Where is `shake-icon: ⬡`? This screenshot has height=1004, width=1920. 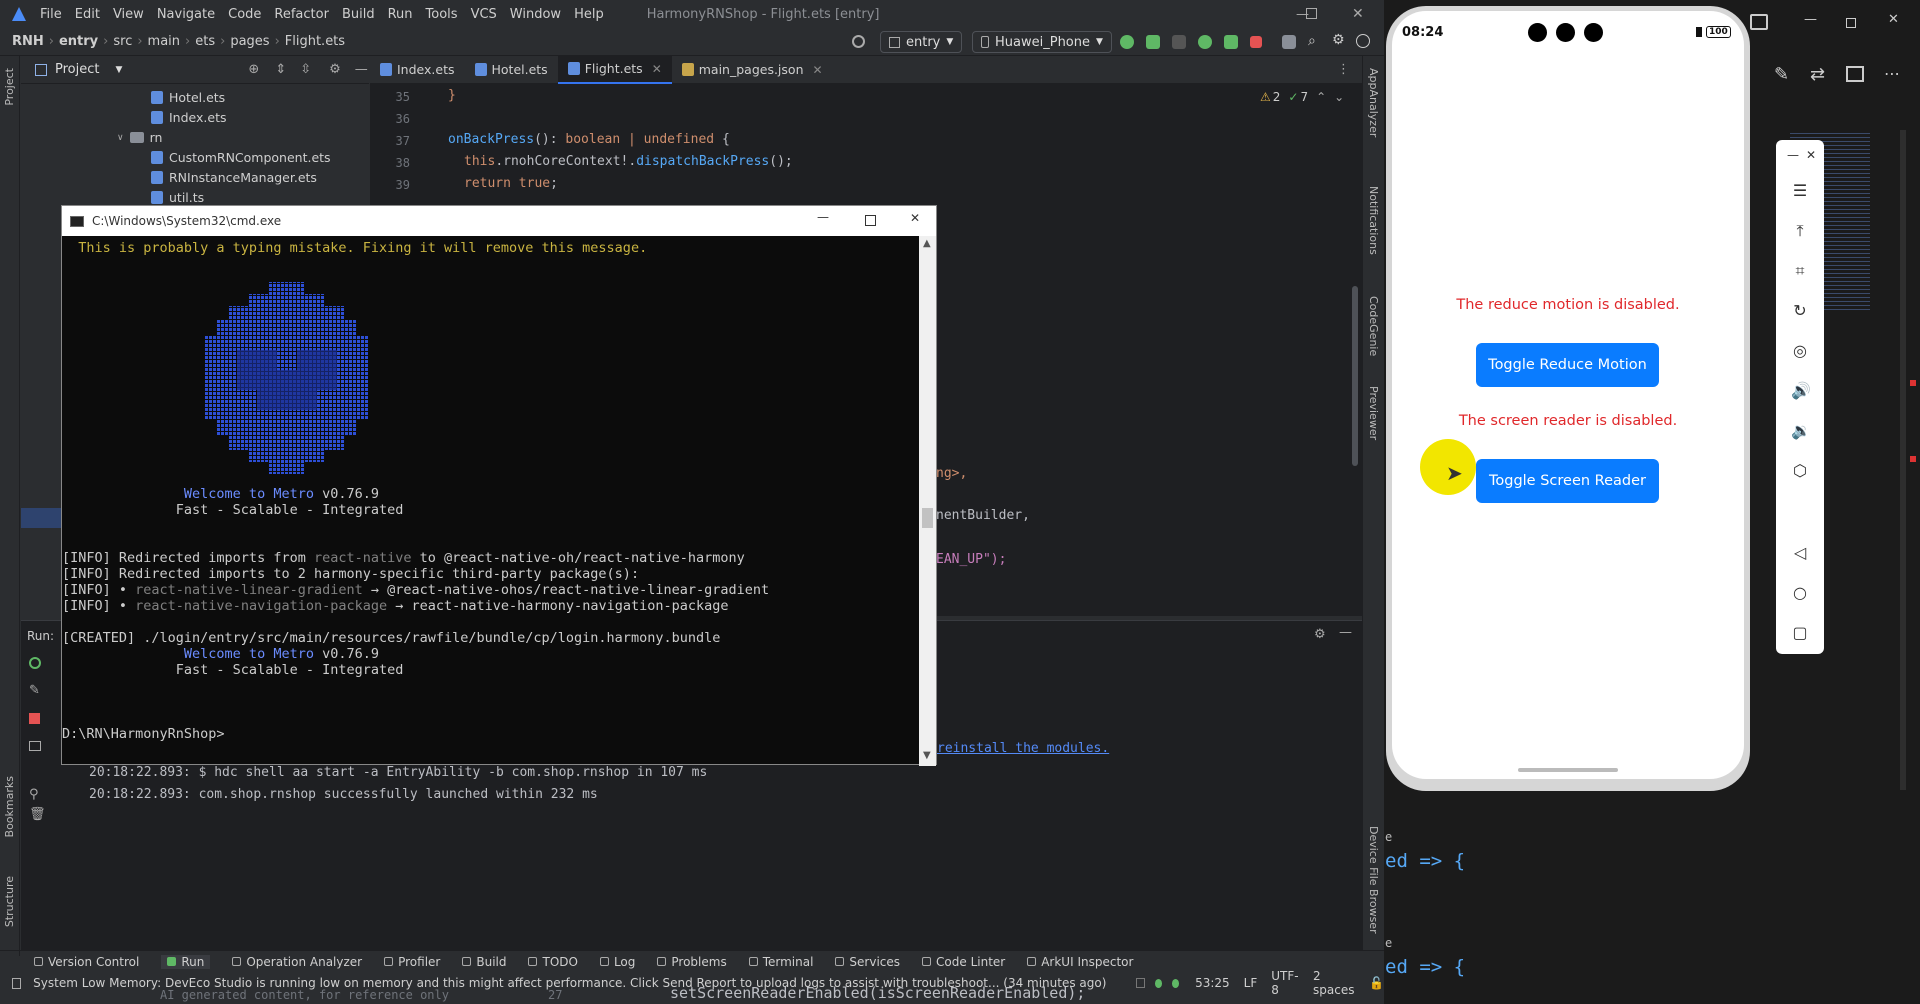 shake-icon: ⬡ is located at coordinates (1800, 471).